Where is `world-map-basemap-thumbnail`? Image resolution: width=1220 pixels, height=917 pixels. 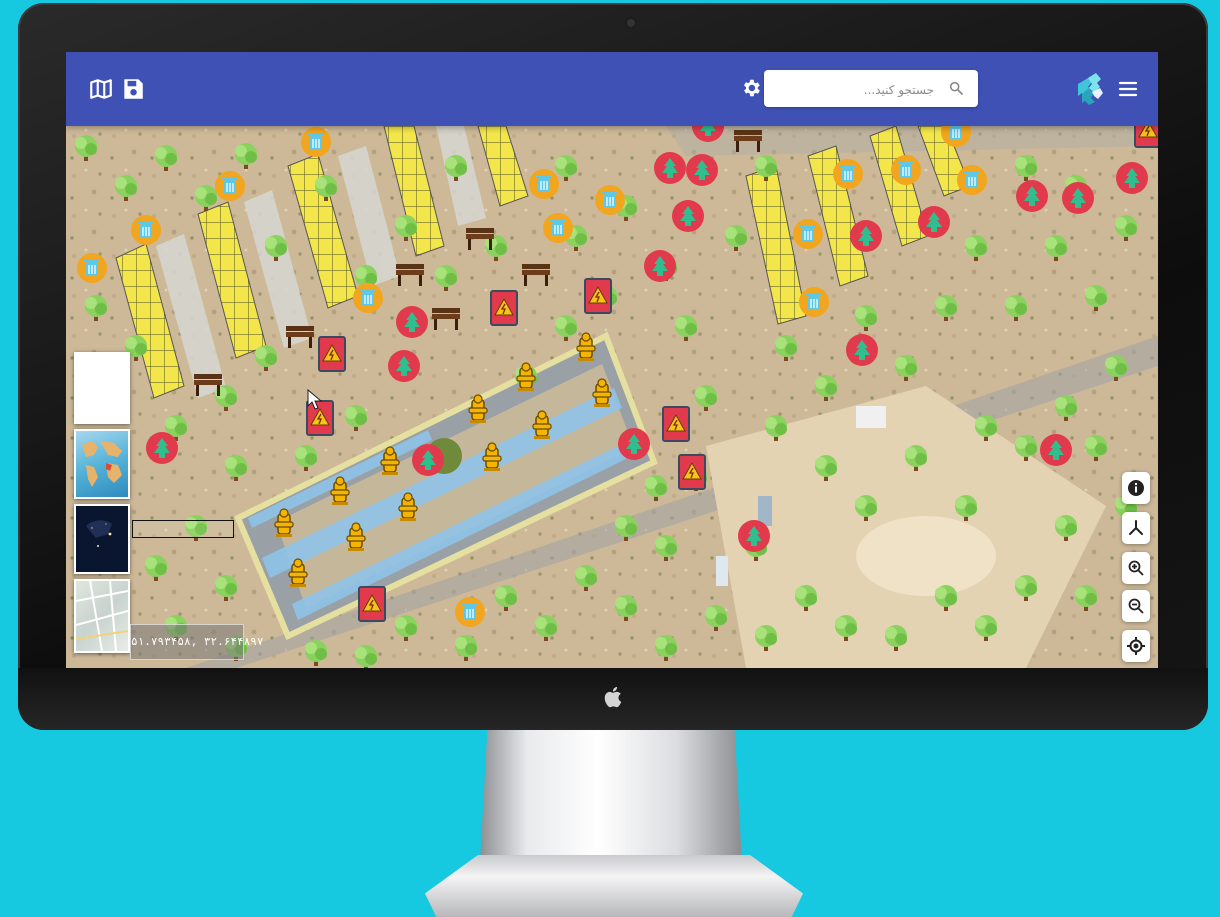 world-map-basemap-thumbnail is located at coordinates (102, 464).